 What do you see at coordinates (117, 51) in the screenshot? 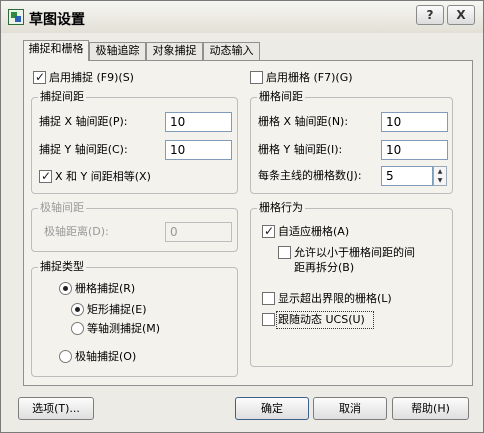
I see `tab-polar-tracking: 极轴追踪` at bounding box center [117, 51].